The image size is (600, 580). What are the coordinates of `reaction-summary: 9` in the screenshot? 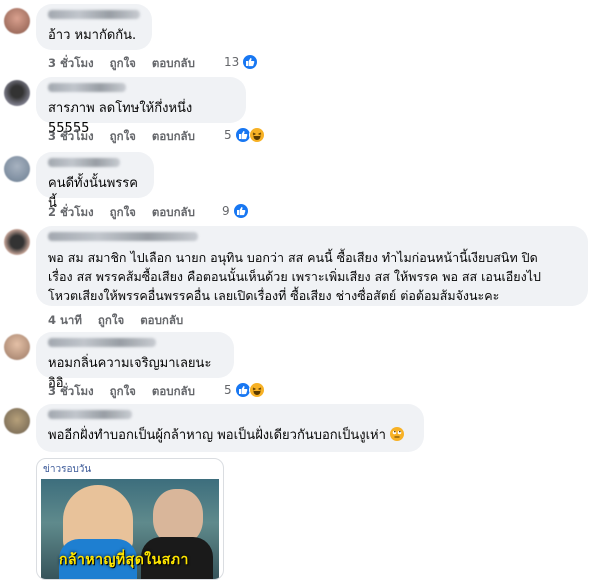 It's located at (235, 211).